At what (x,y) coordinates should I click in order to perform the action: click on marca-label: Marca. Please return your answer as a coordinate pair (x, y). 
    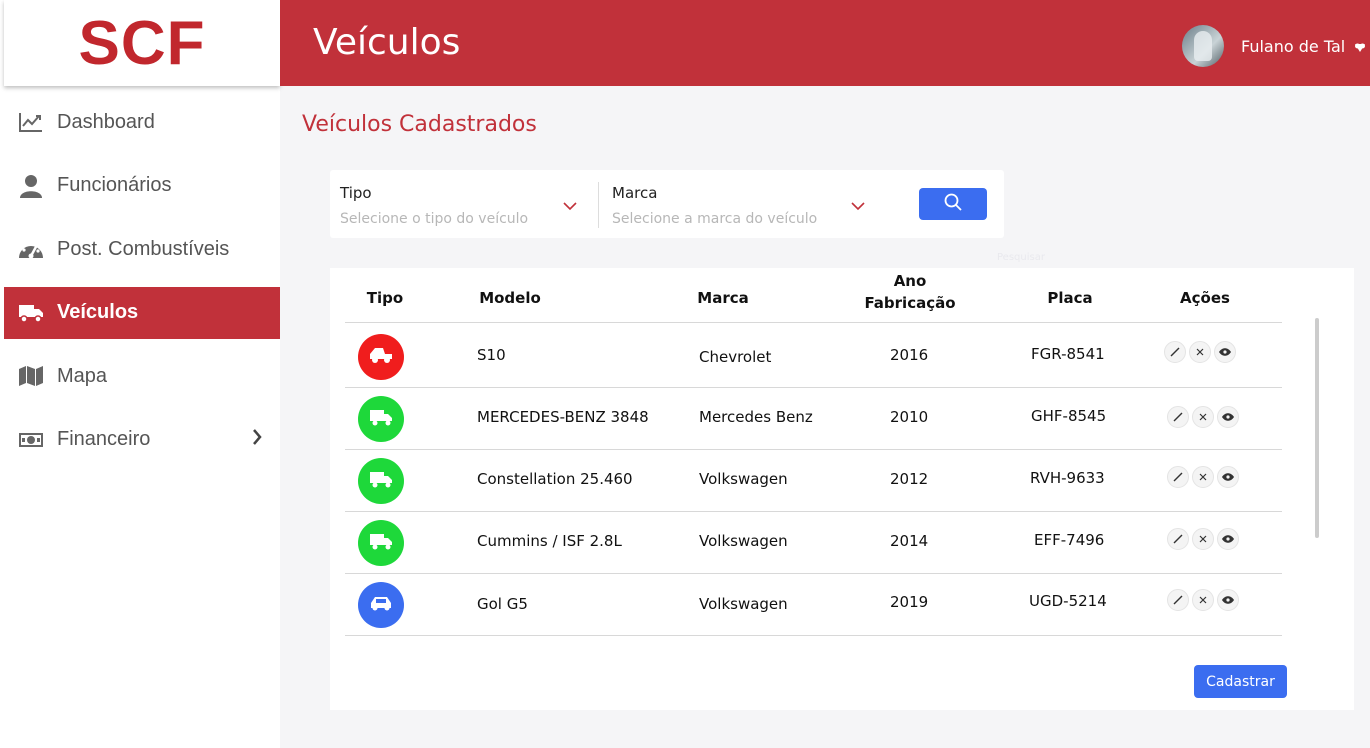
    Looking at the image, I should click on (635, 193).